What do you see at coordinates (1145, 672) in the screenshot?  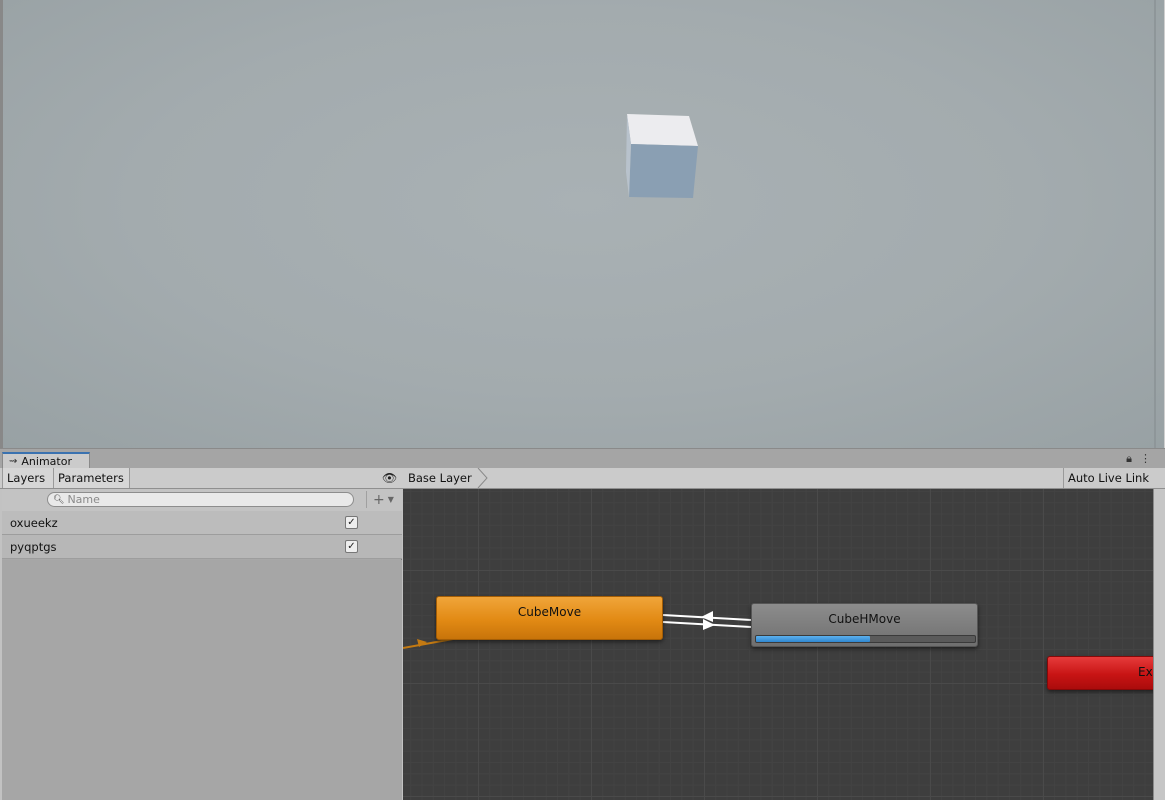 I see `state-label: Exit` at bounding box center [1145, 672].